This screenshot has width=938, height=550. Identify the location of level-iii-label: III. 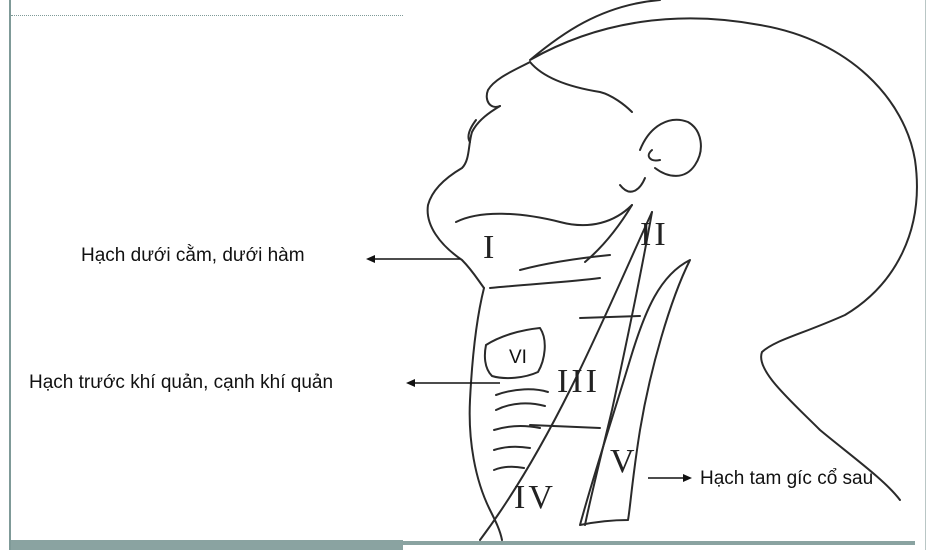
(578, 381).